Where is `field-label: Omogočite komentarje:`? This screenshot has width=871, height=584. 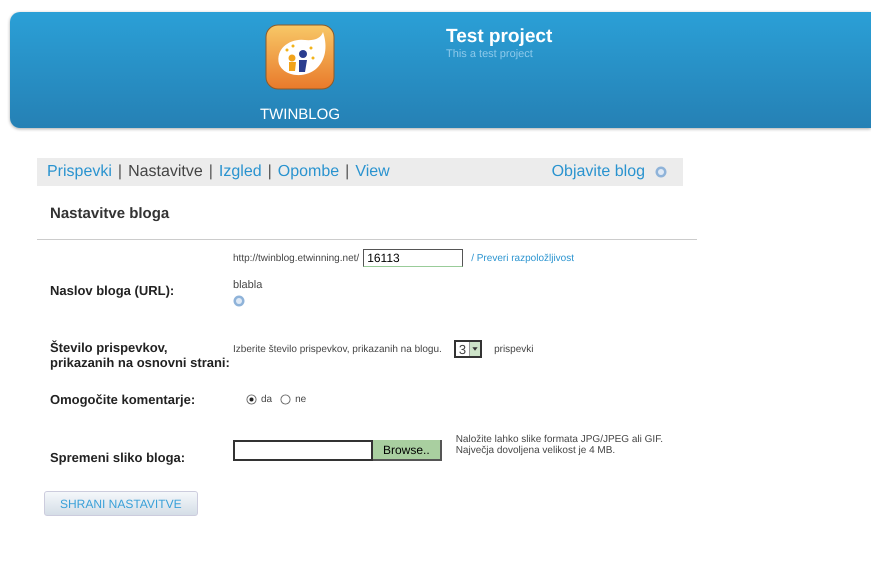 field-label: Omogočite komentarje: is located at coordinates (123, 399).